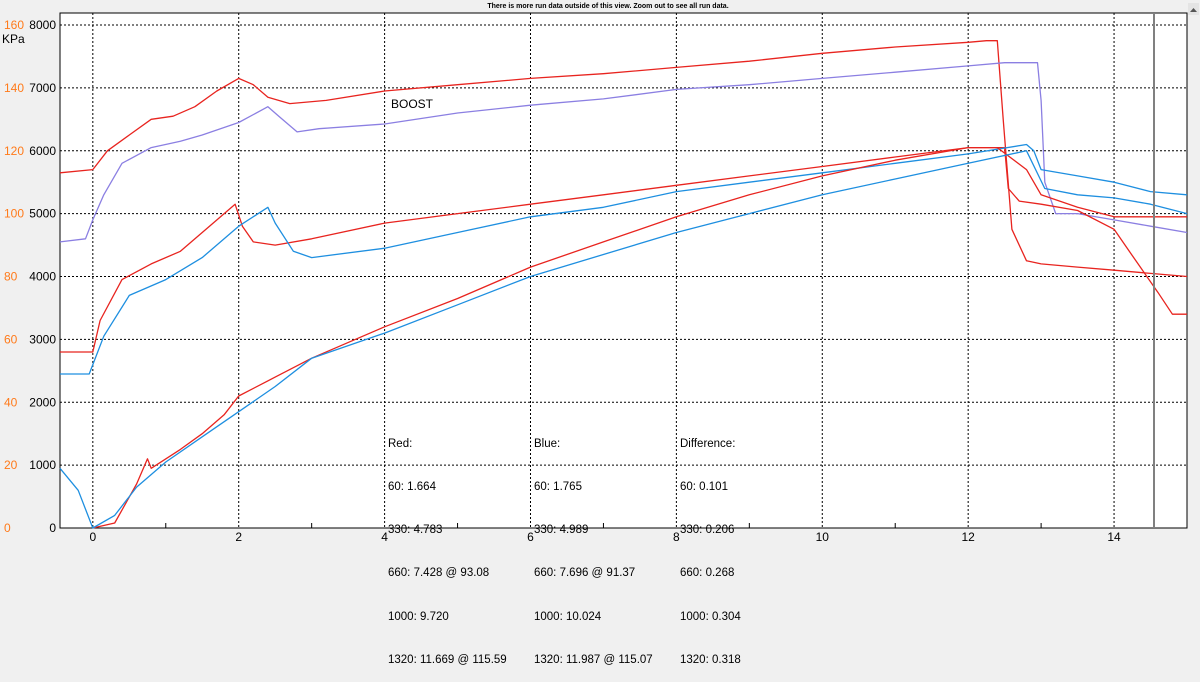  I want to click on right-scale-tick-label: 0, so click(52, 528).